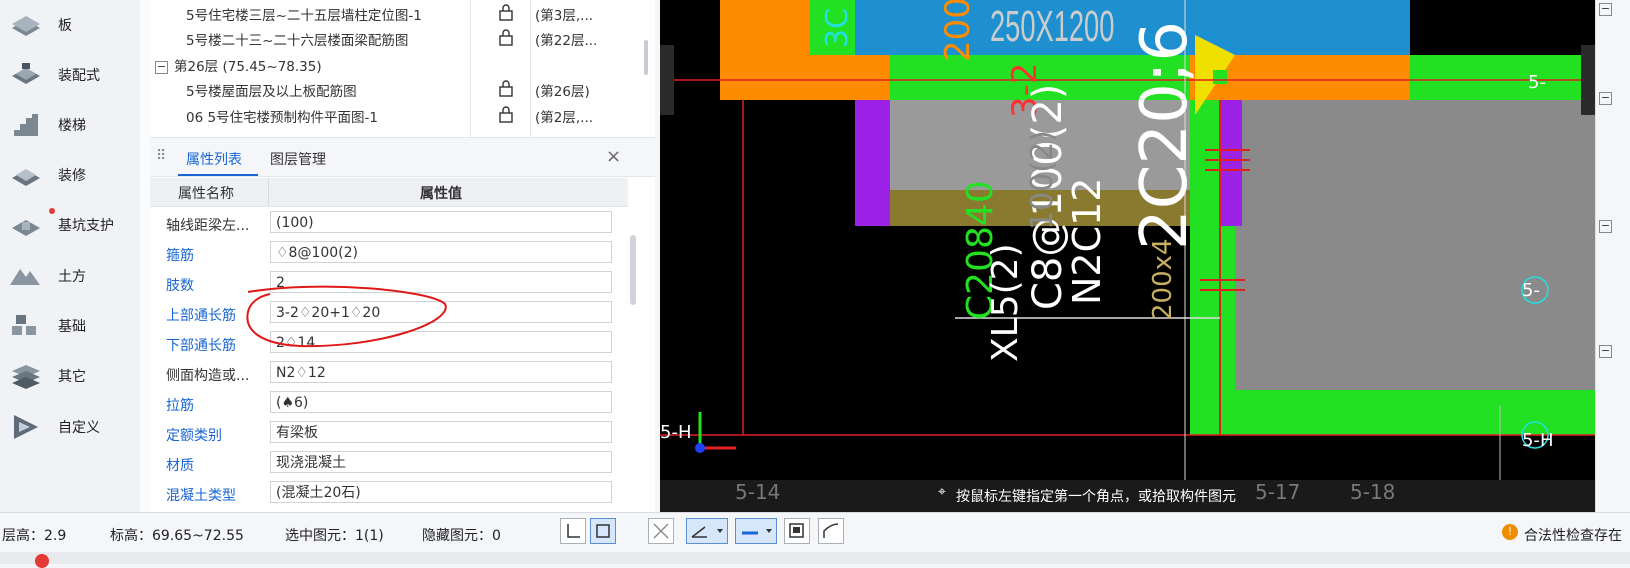 This screenshot has width=1630, height=568. Describe the element at coordinates (1165, 135) in the screenshot. I see `rebar-main-text: 2C20;6` at that location.